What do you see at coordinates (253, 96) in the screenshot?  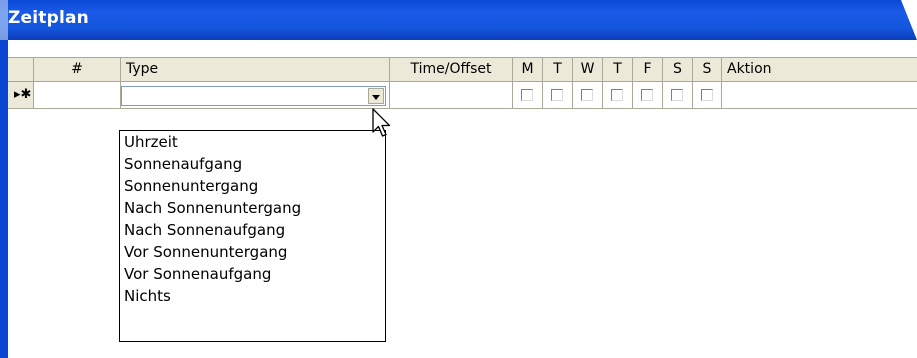 I see `type-combobox` at bounding box center [253, 96].